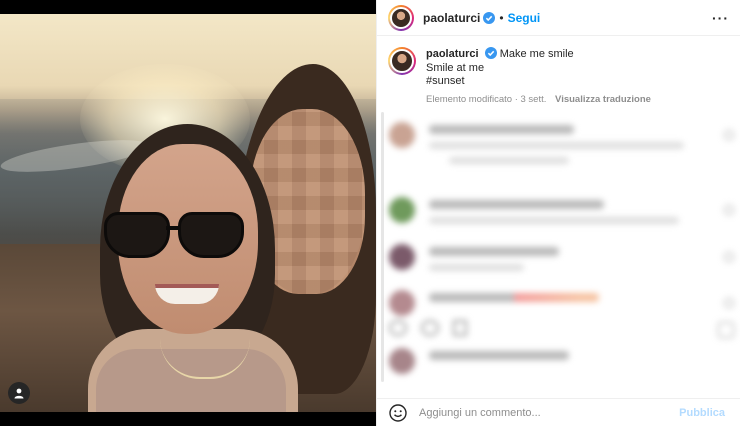 Image resolution: width=740 pixels, height=426 pixels. What do you see at coordinates (489, 17) in the screenshot?
I see `verified-badge-icon` at bounding box center [489, 17].